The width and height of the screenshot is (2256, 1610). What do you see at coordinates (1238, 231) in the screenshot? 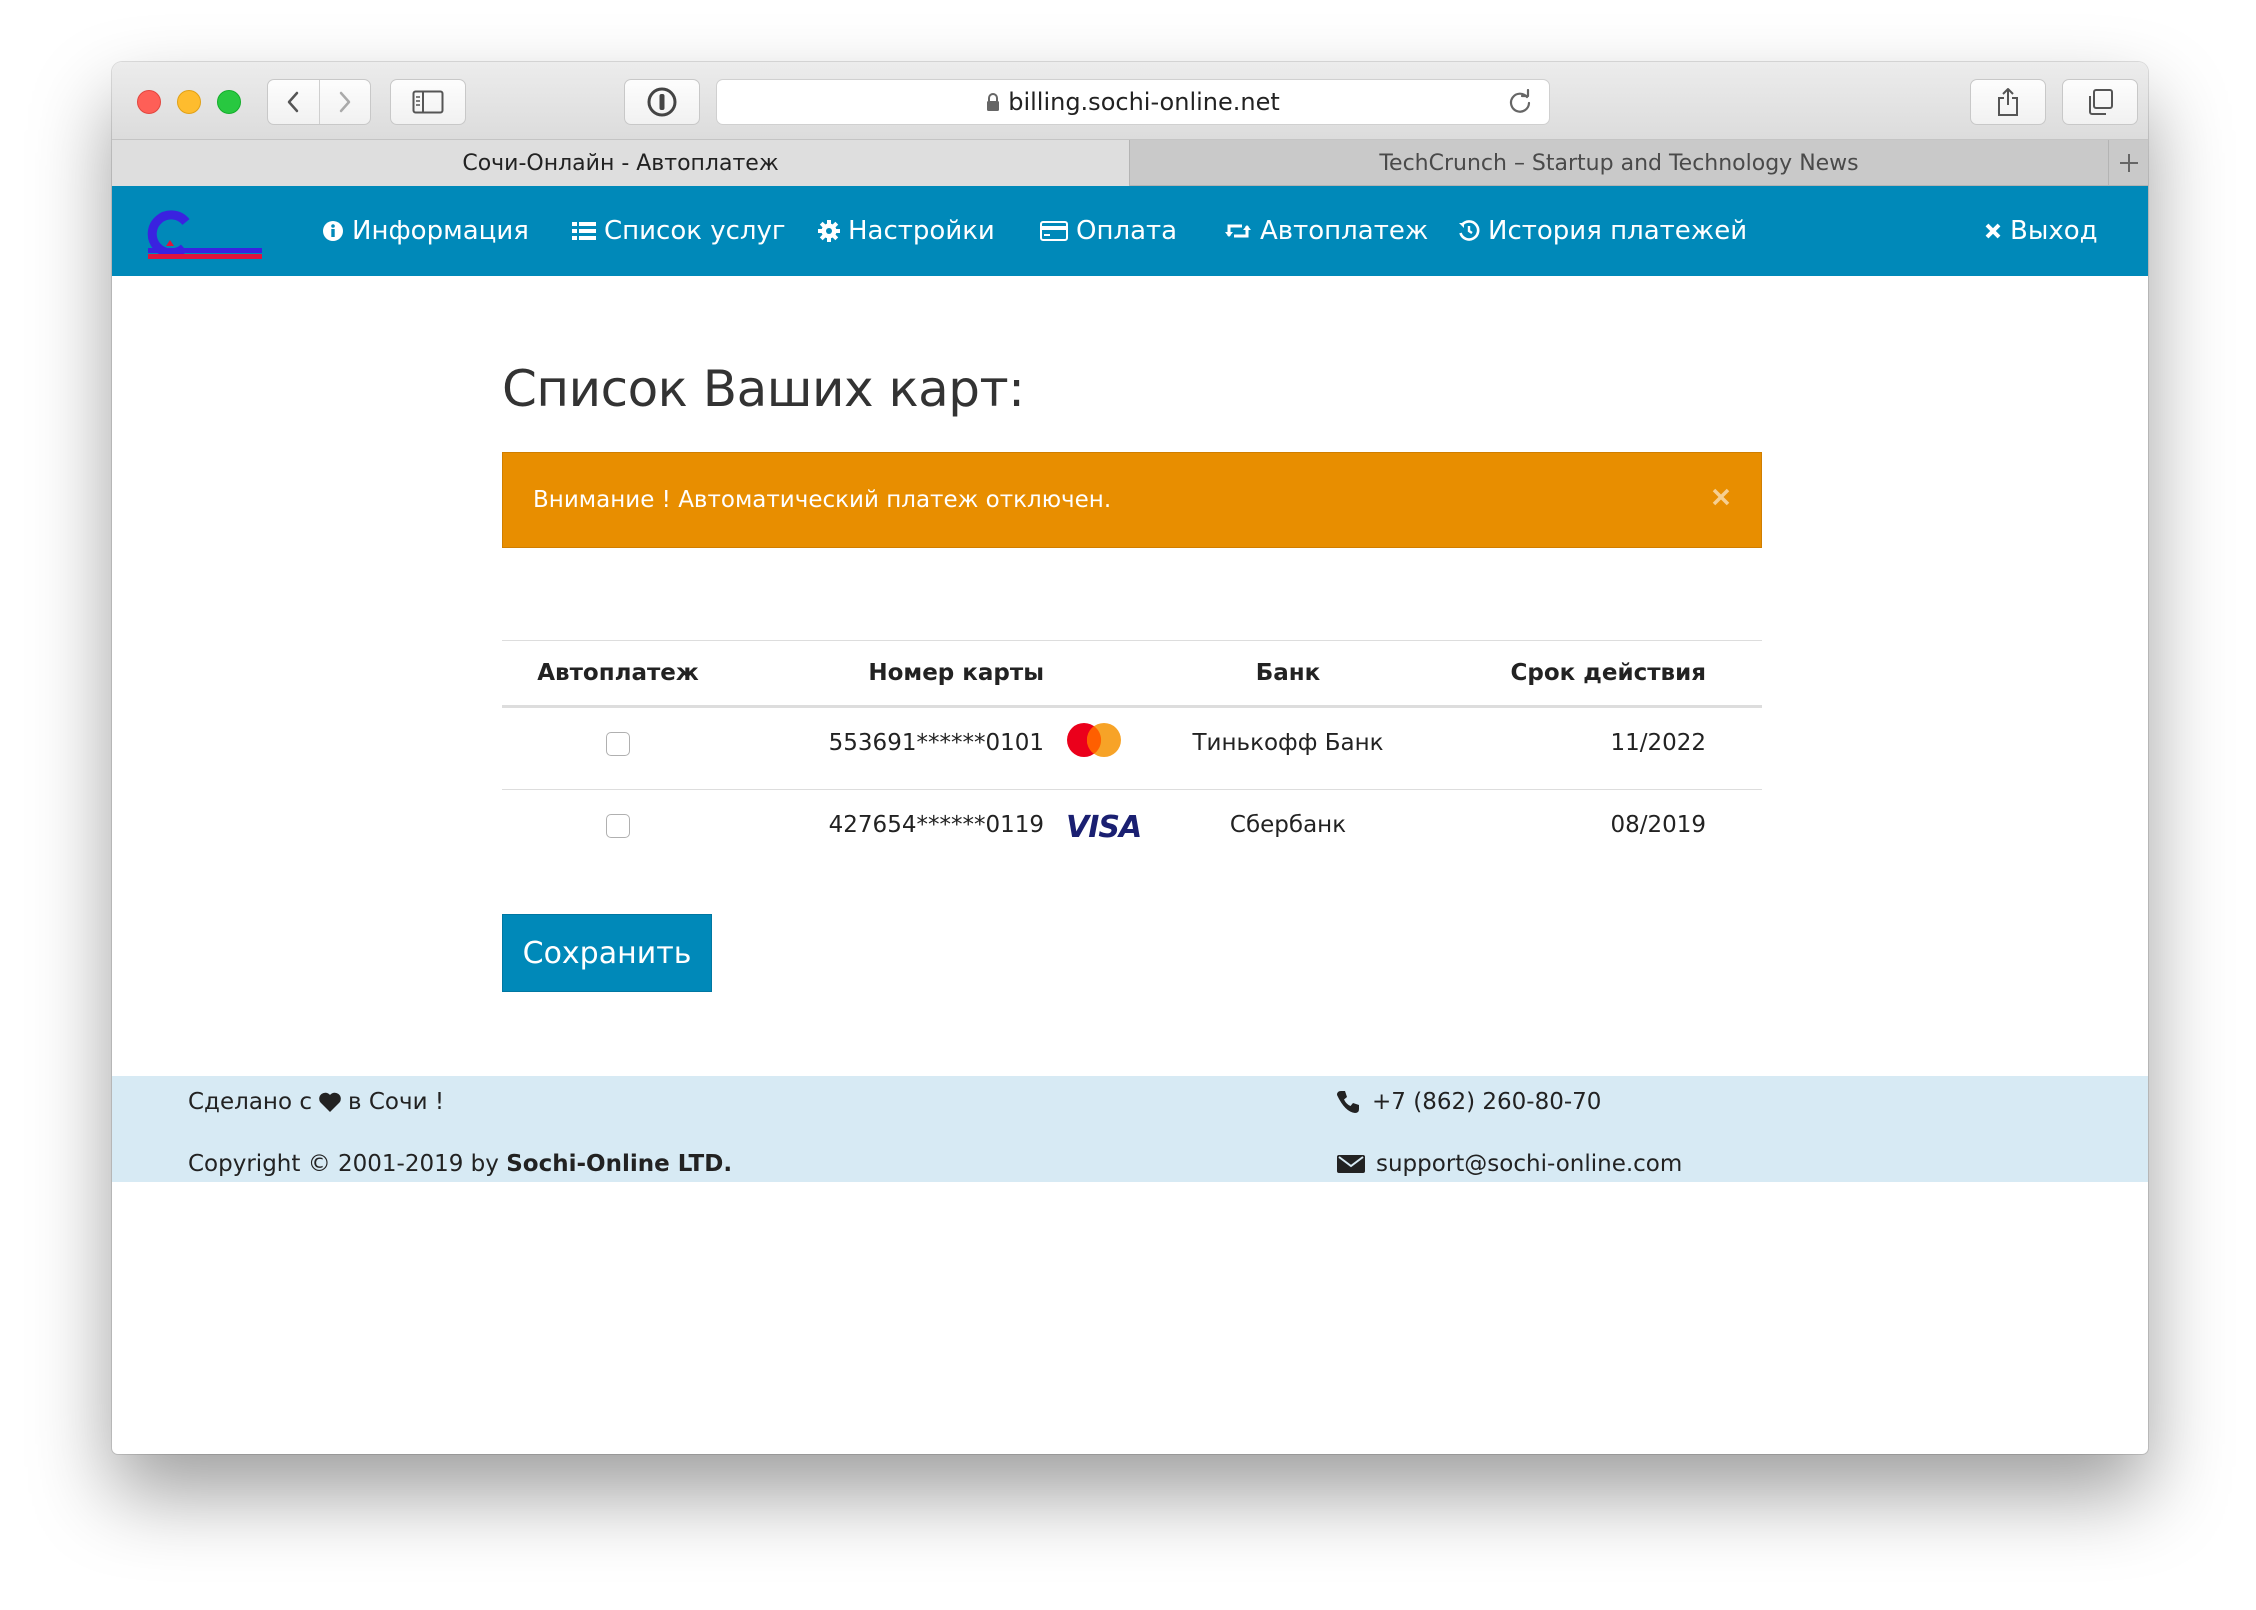
I see `retweet-icon` at bounding box center [1238, 231].